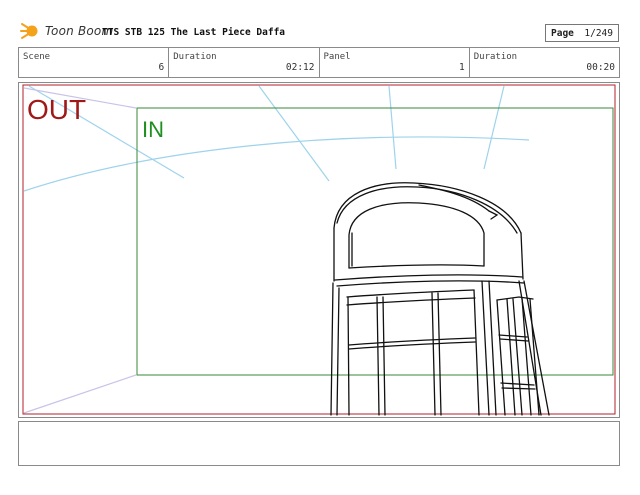 This screenshot has width=640, height=495. I want to click on scene-cell: Scene 6, so click(94, 62).